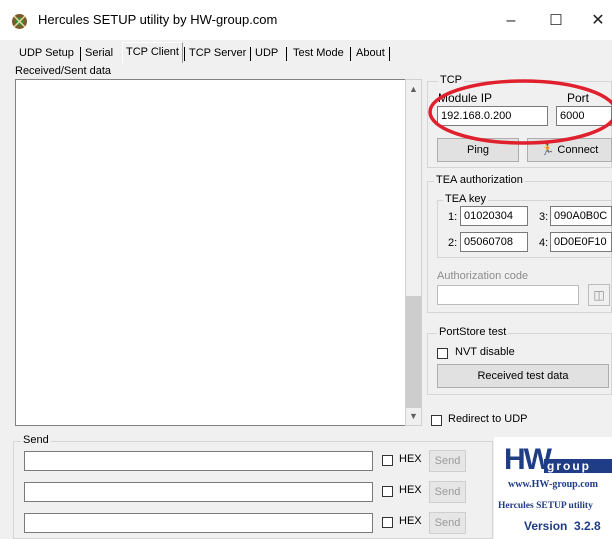 The image size is (612, 539). I want to click on tab-udp-setup: UDP Setup, so click(46, 53).